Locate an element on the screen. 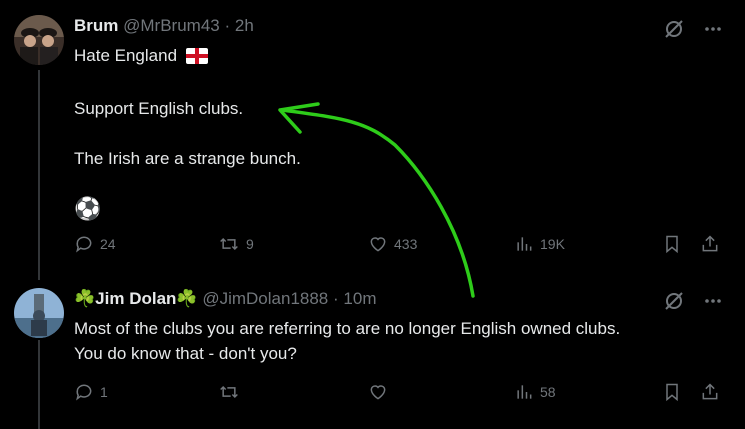  retweet-count: 9 is located at coordinates (250, 244).